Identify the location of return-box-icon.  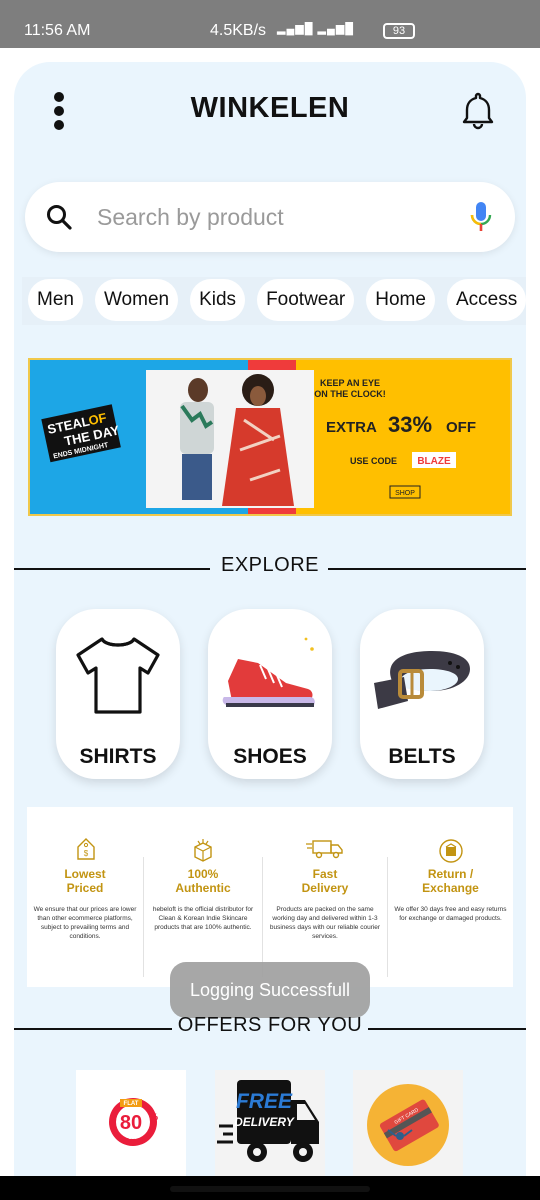
(450, 853).